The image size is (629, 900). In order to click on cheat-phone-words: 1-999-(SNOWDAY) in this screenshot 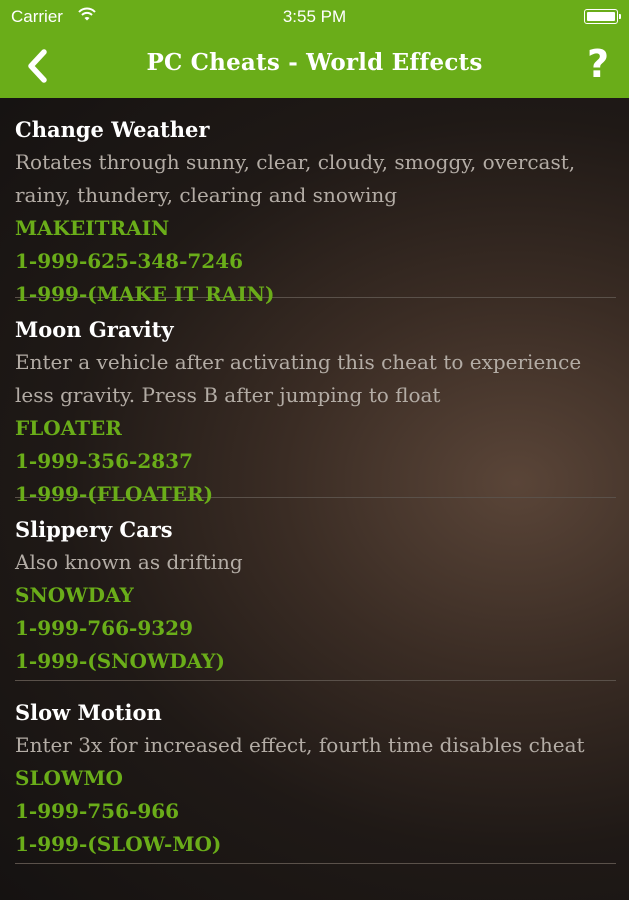, I will do `click(120, 661)`.